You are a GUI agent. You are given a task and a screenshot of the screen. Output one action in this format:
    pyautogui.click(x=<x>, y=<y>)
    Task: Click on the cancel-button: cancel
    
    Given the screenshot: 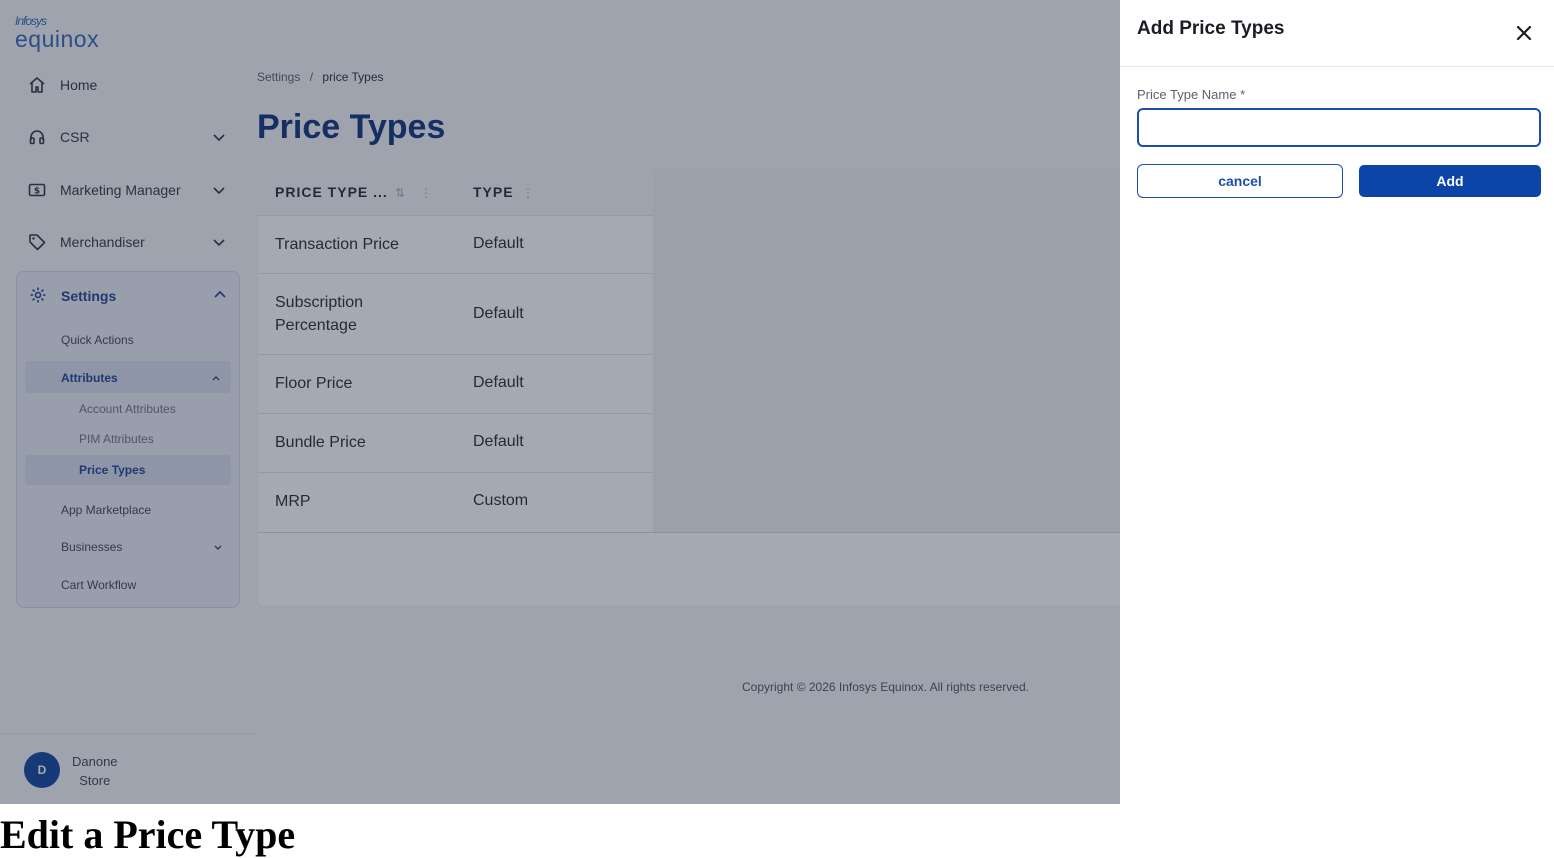 What is the action you would take?
    pyautogui.click(x=1240, y=181)
    